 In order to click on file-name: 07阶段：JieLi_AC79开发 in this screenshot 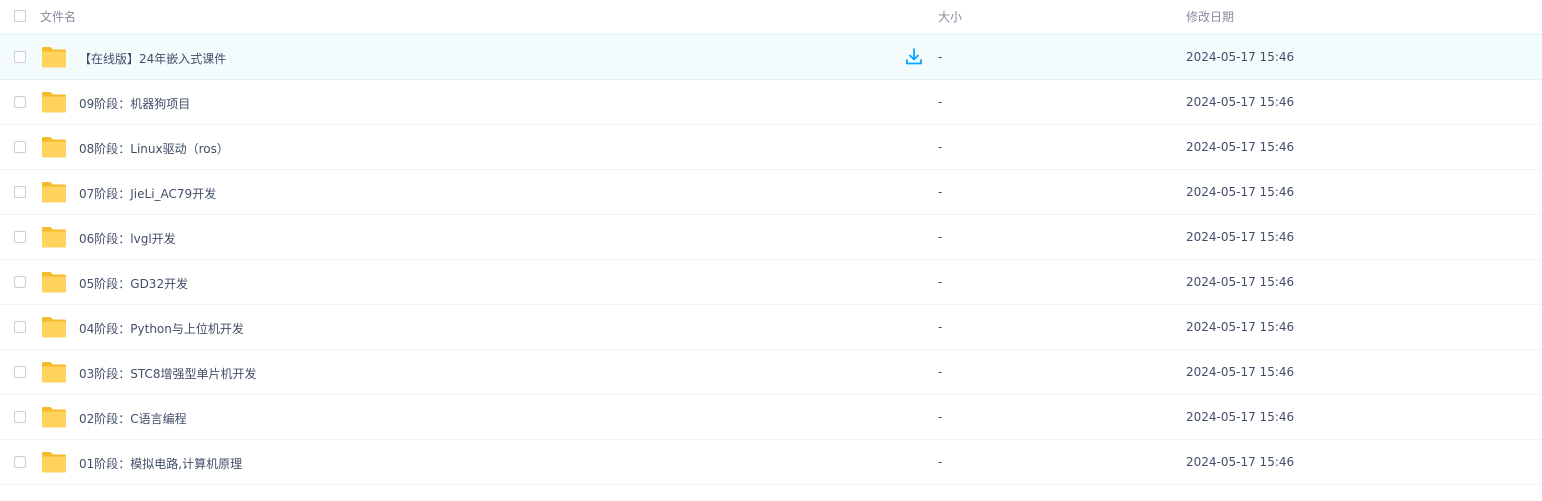, I will do `click(147, 193)`.